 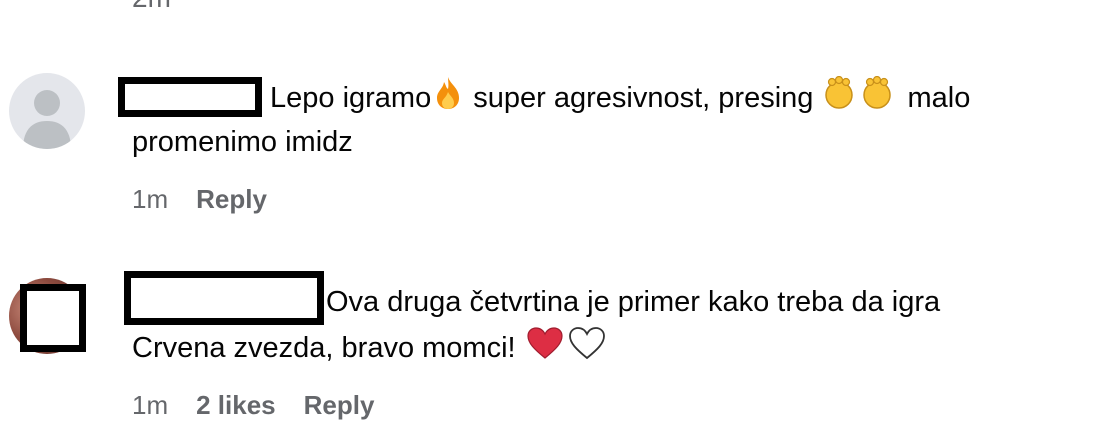 I want to click on comment-meta: 1m 2 likes Reply, so click(x=267, y=405).